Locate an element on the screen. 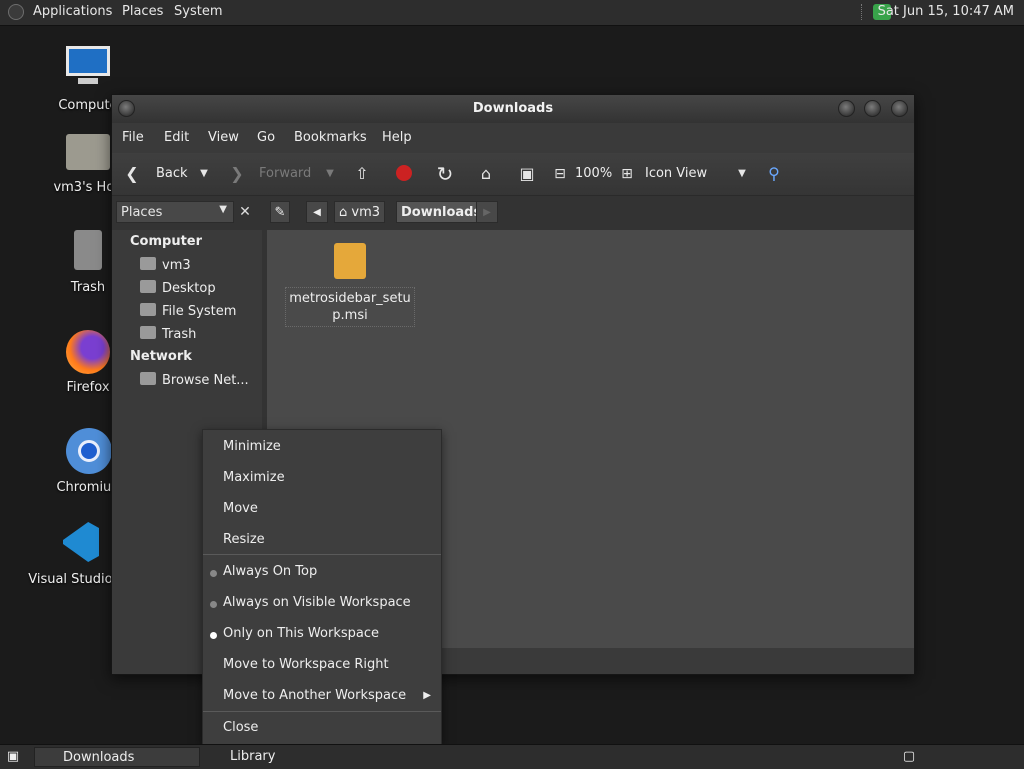 Image resolution: width=1024 pixels, height=769 pixels. menu-help: Help is located at coordinates (397, 137).